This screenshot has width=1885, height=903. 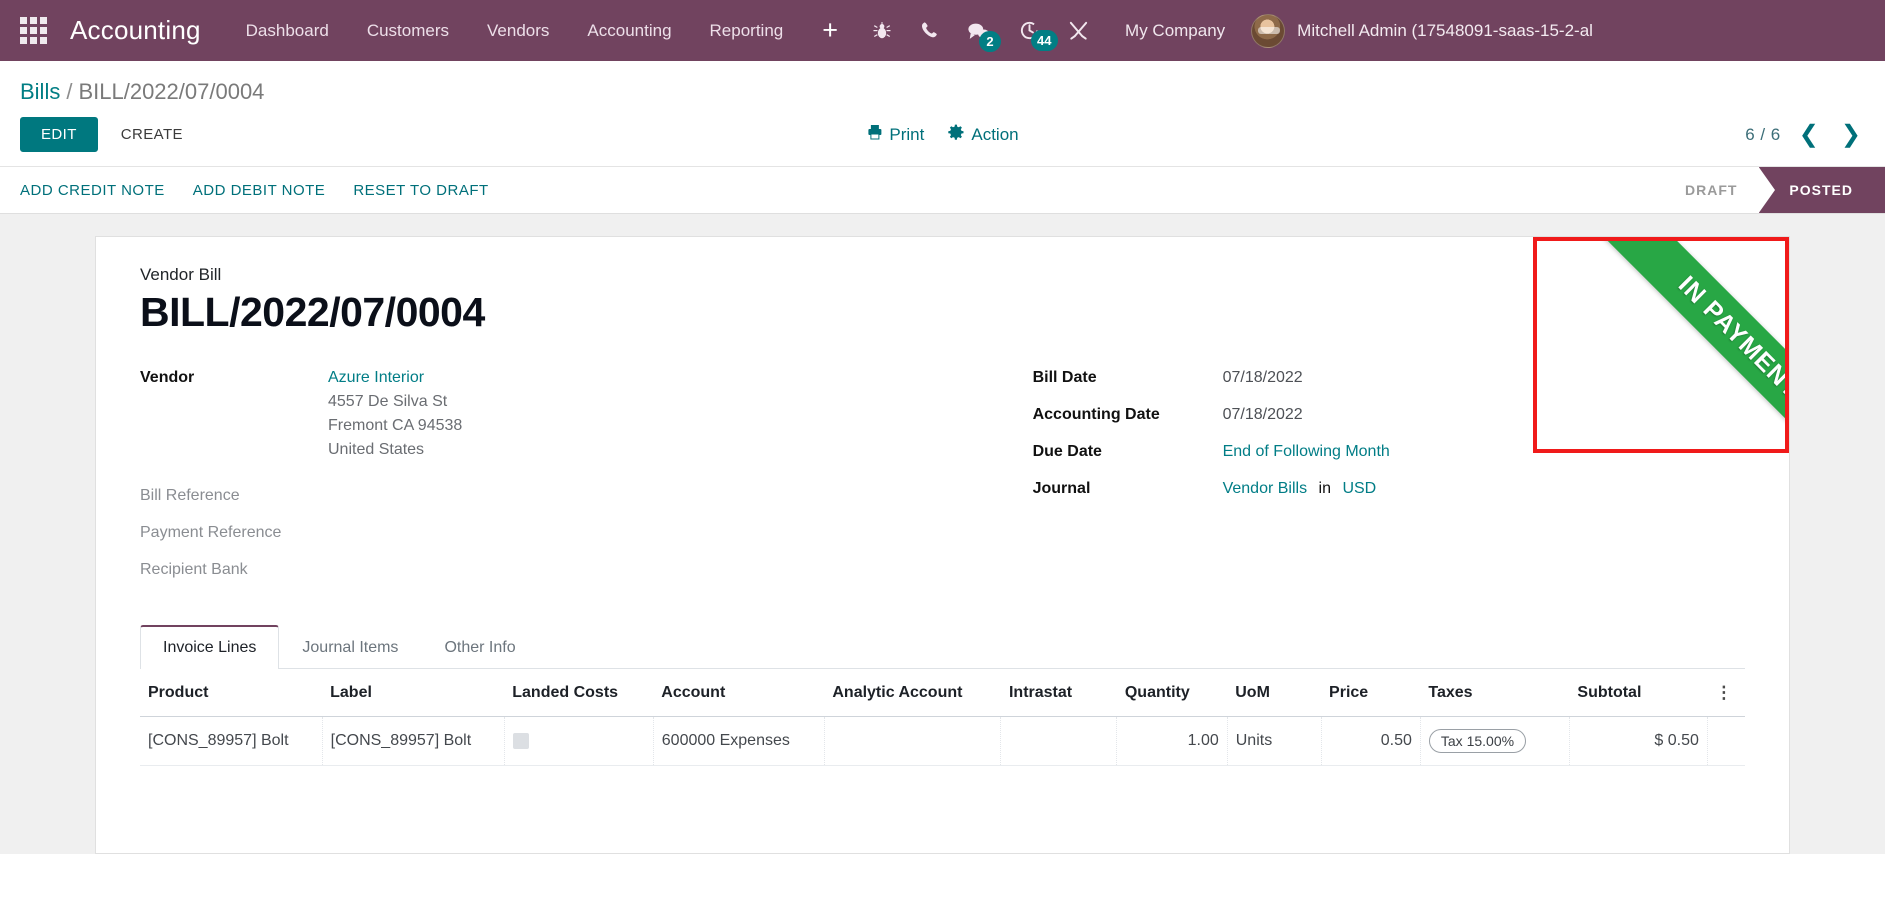 I want to click on column-header-analytic-account: Analytic Account, so click(x=912, y=693).